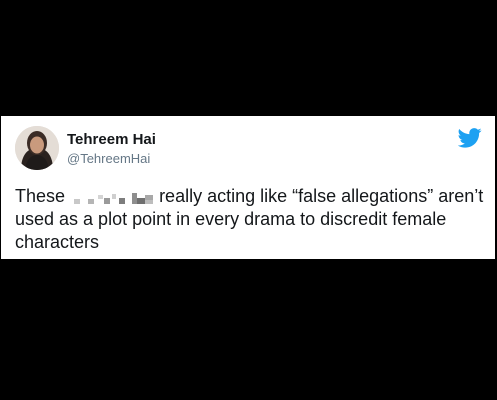 This screenshot has height=400, width=497. I want to click on avatar-image, so click(37, 148).